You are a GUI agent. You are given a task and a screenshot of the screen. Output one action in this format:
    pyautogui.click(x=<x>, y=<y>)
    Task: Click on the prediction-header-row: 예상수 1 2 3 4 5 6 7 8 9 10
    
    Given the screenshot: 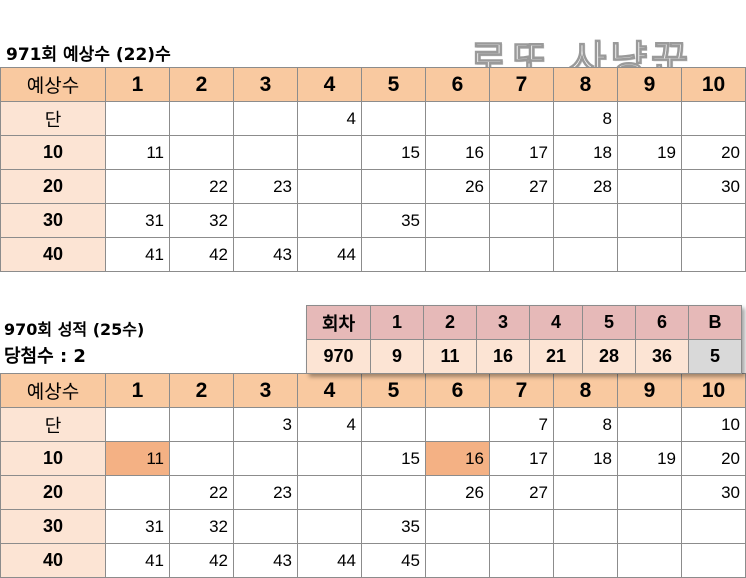 What is the action you would take?
    pyautogui.click(x=373, y=84)
    